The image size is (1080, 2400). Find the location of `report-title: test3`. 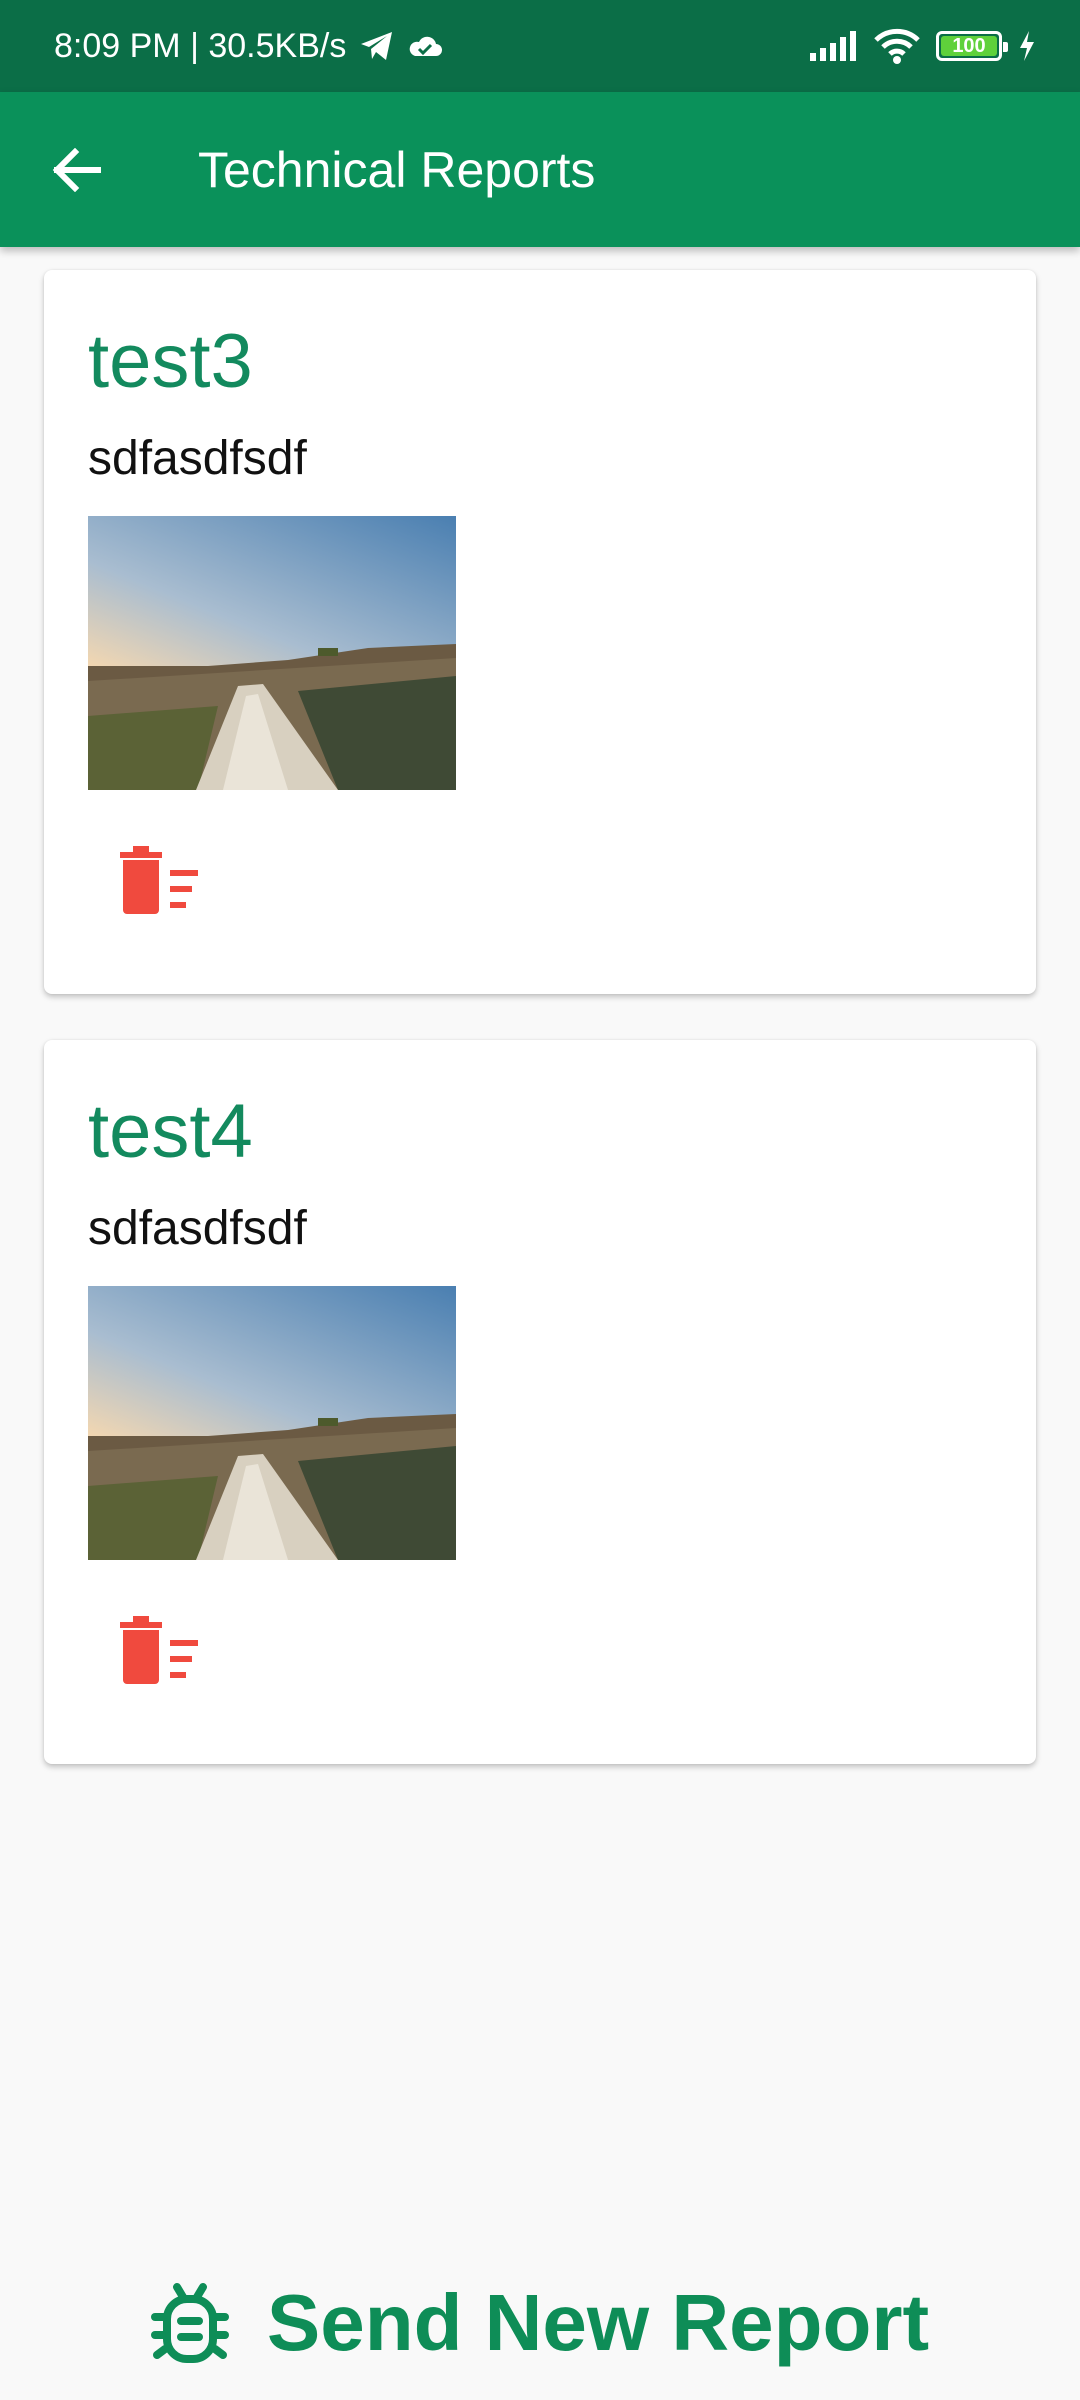

report-title: test3 is located at coordinates (170, 361).